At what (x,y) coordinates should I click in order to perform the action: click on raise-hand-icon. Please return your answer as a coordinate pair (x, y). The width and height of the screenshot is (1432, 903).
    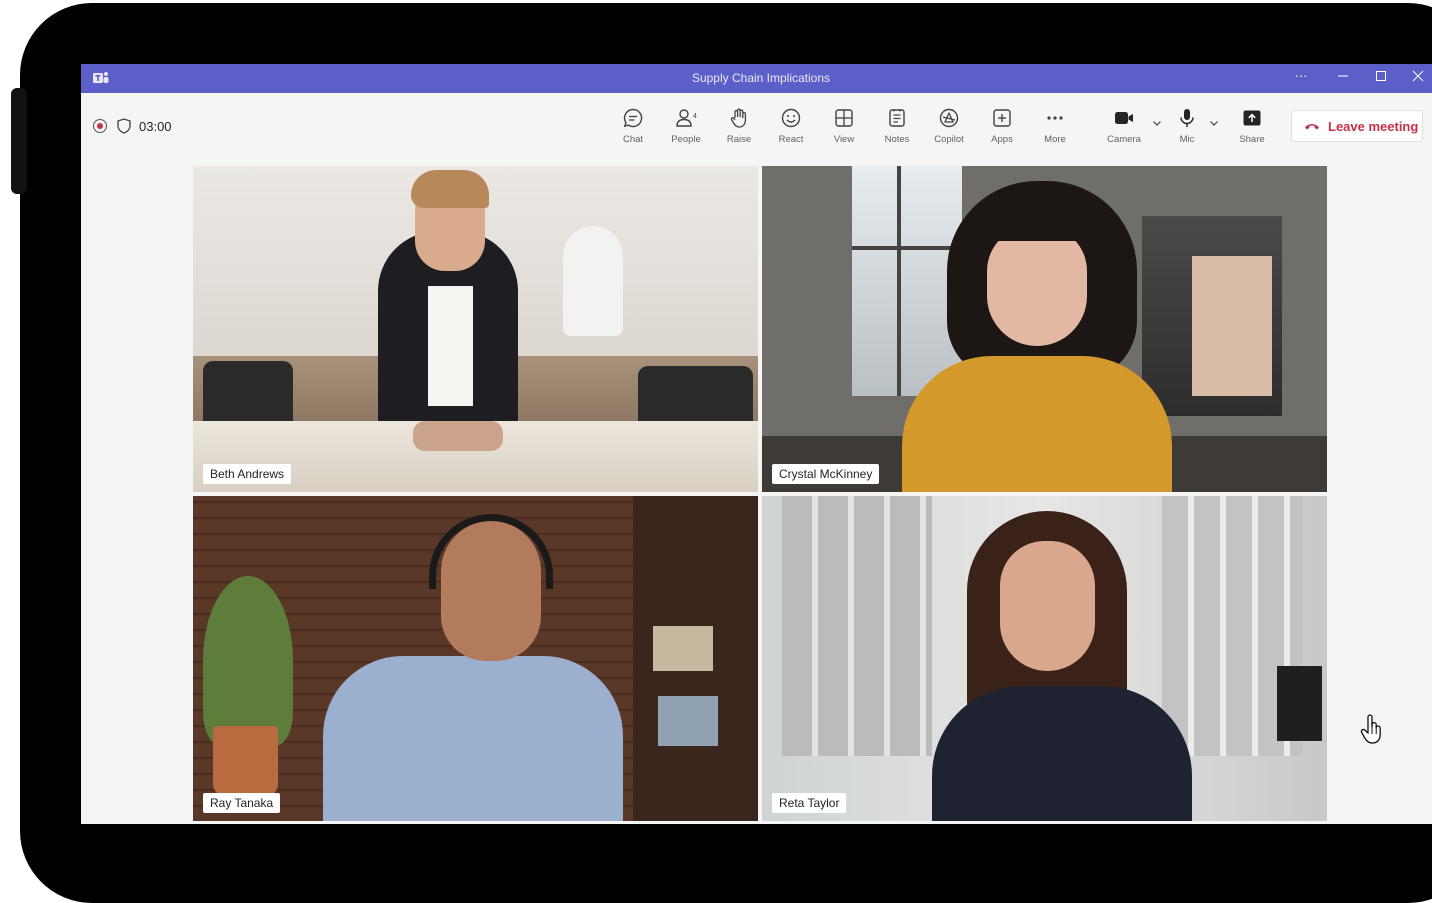
    Looking at the image, I should click on (738, 118).